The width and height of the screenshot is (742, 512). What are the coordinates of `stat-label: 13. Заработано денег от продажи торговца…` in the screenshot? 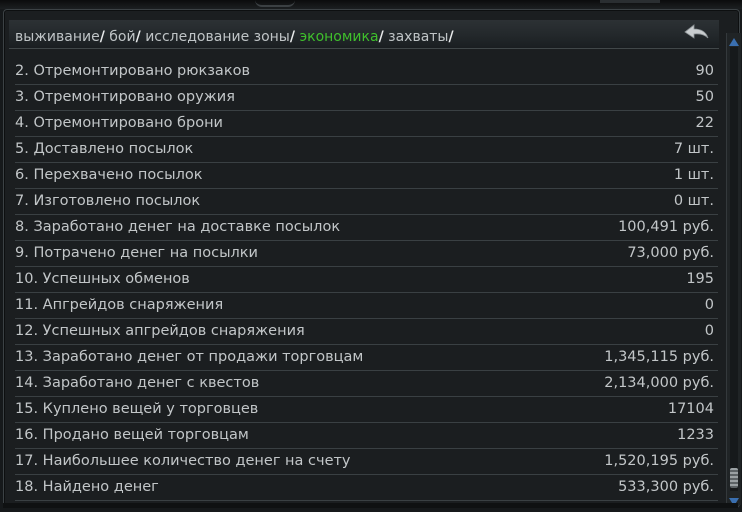 It's located at (189, 357).